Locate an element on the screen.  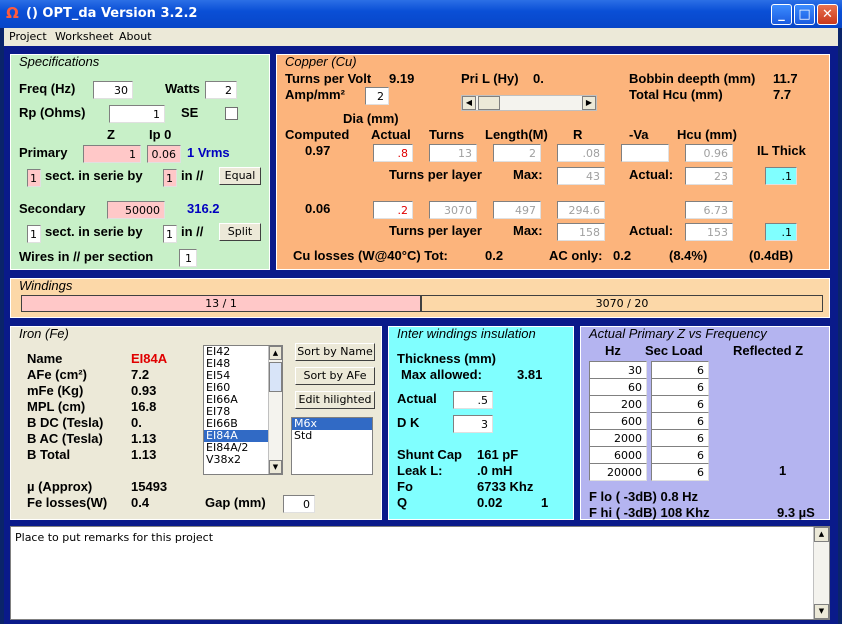
freq-hz-field: 20000 is located at coordinates (618, 472).